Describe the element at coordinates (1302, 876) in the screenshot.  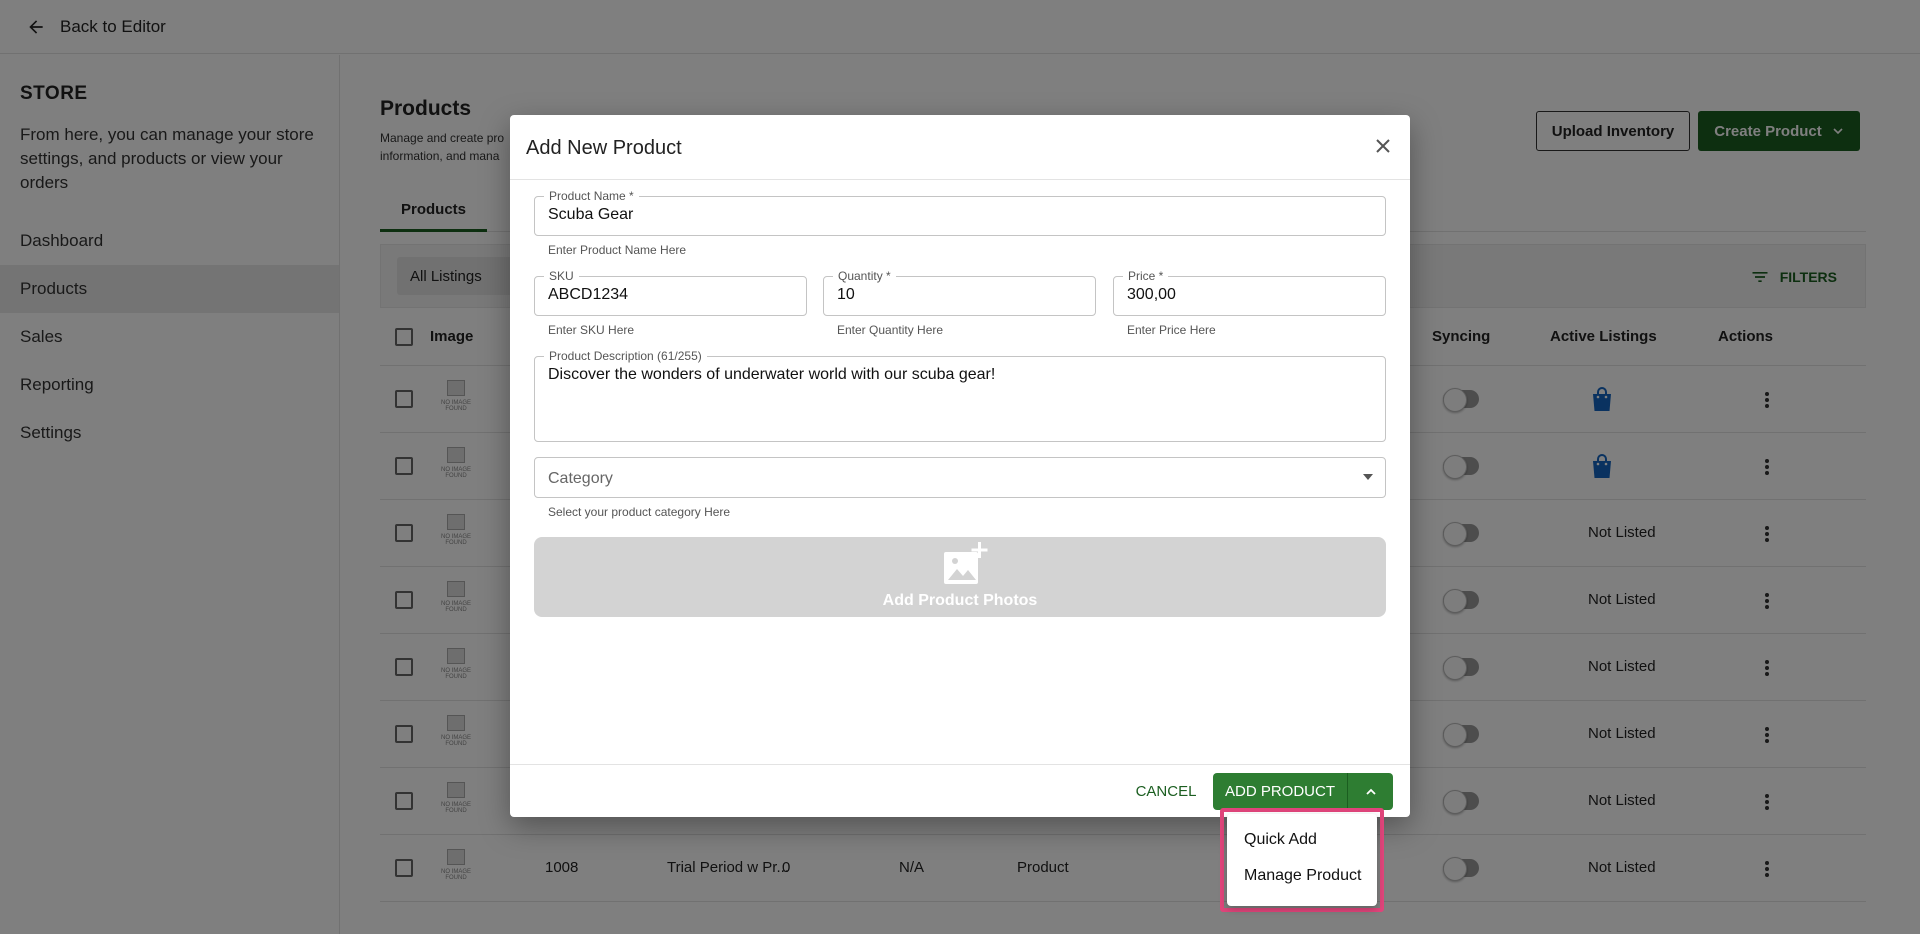
I see `menu-item-manage-product: Manage Product` at that location.